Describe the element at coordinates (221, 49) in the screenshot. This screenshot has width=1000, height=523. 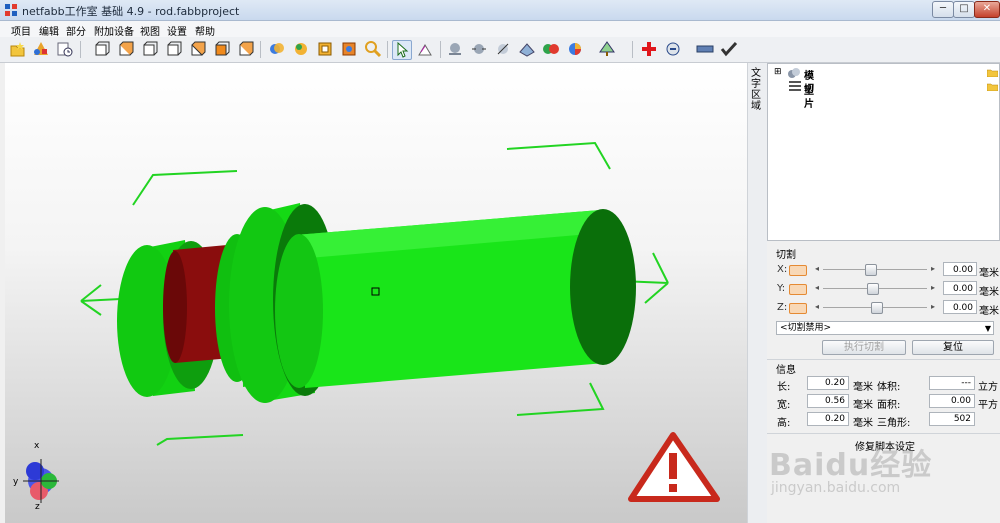
I see `view-bottom-icon` at that location.